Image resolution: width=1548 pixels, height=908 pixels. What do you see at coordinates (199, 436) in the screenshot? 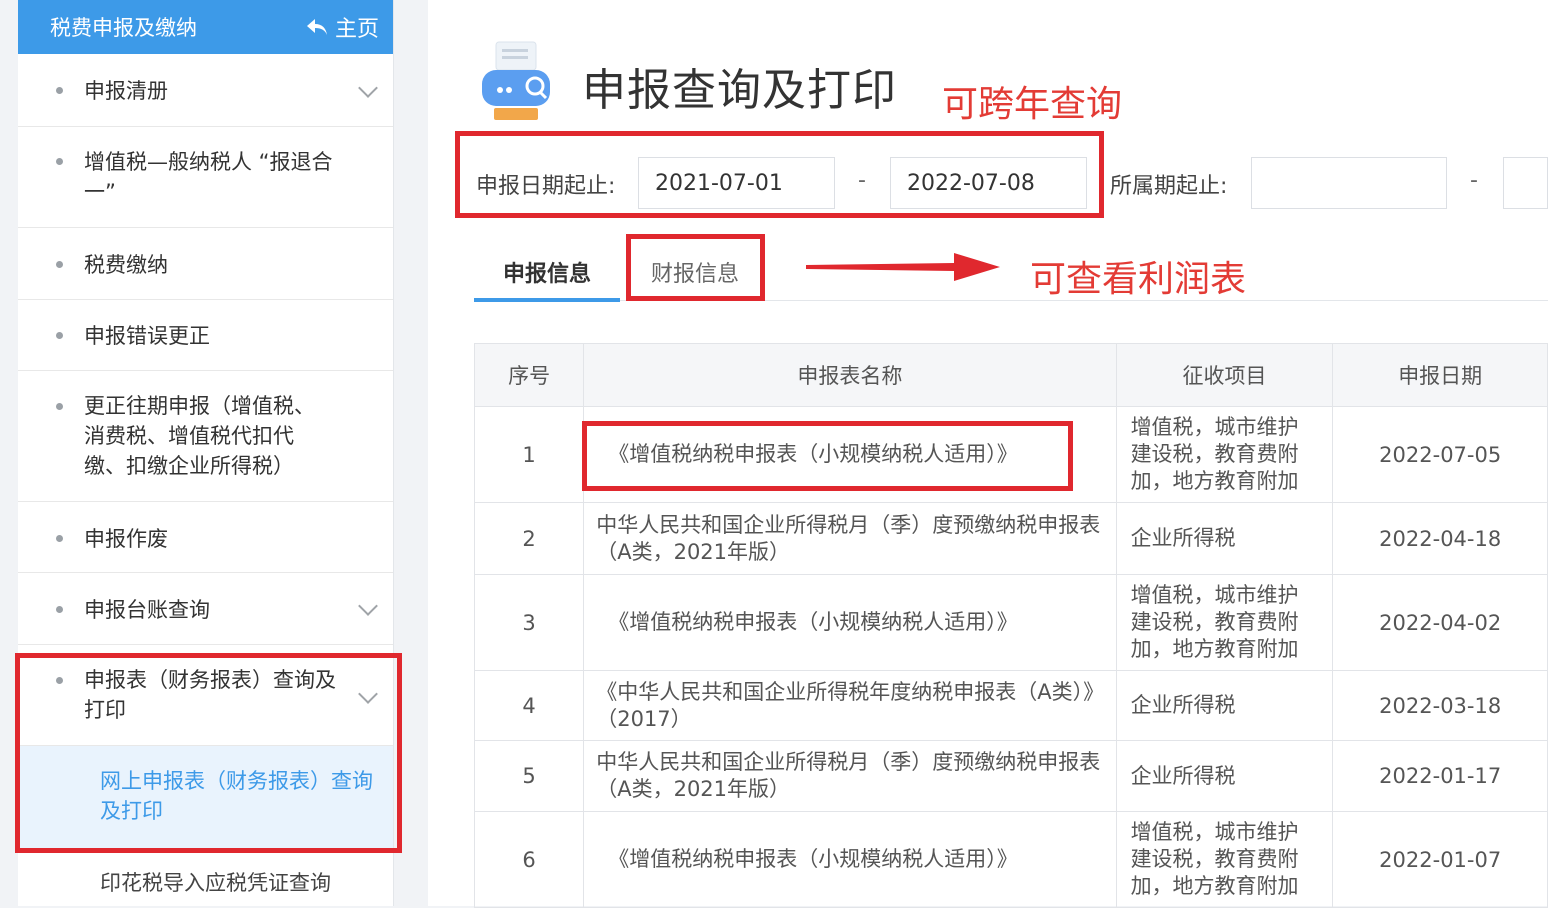
I see `sidebar-item-label: 更正往期申报（增值税、消费税、增值税代扣代缴、扣缴企业所得税）` at bounding box center [199, 436].